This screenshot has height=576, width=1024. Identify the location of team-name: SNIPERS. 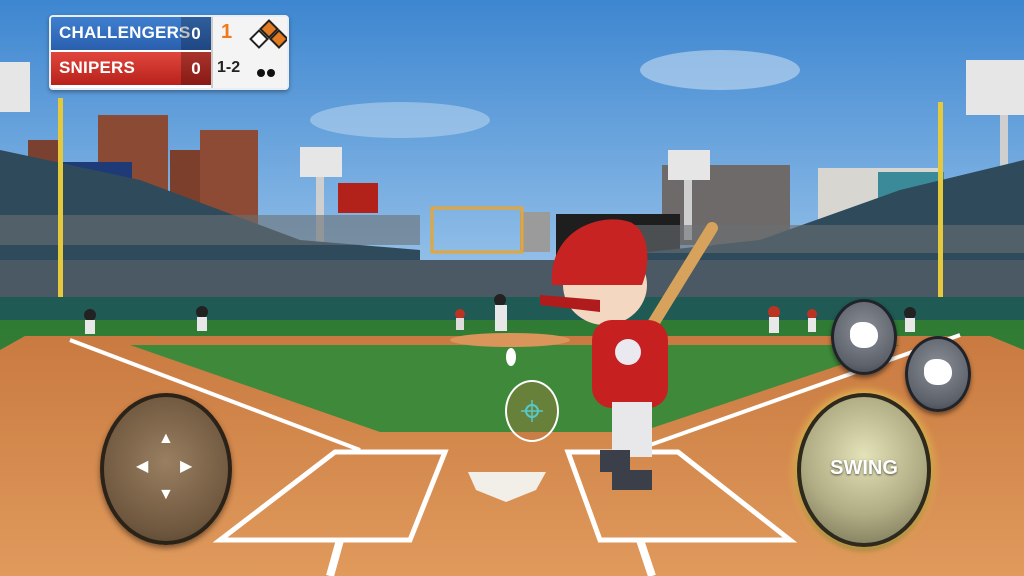
(97, 67).